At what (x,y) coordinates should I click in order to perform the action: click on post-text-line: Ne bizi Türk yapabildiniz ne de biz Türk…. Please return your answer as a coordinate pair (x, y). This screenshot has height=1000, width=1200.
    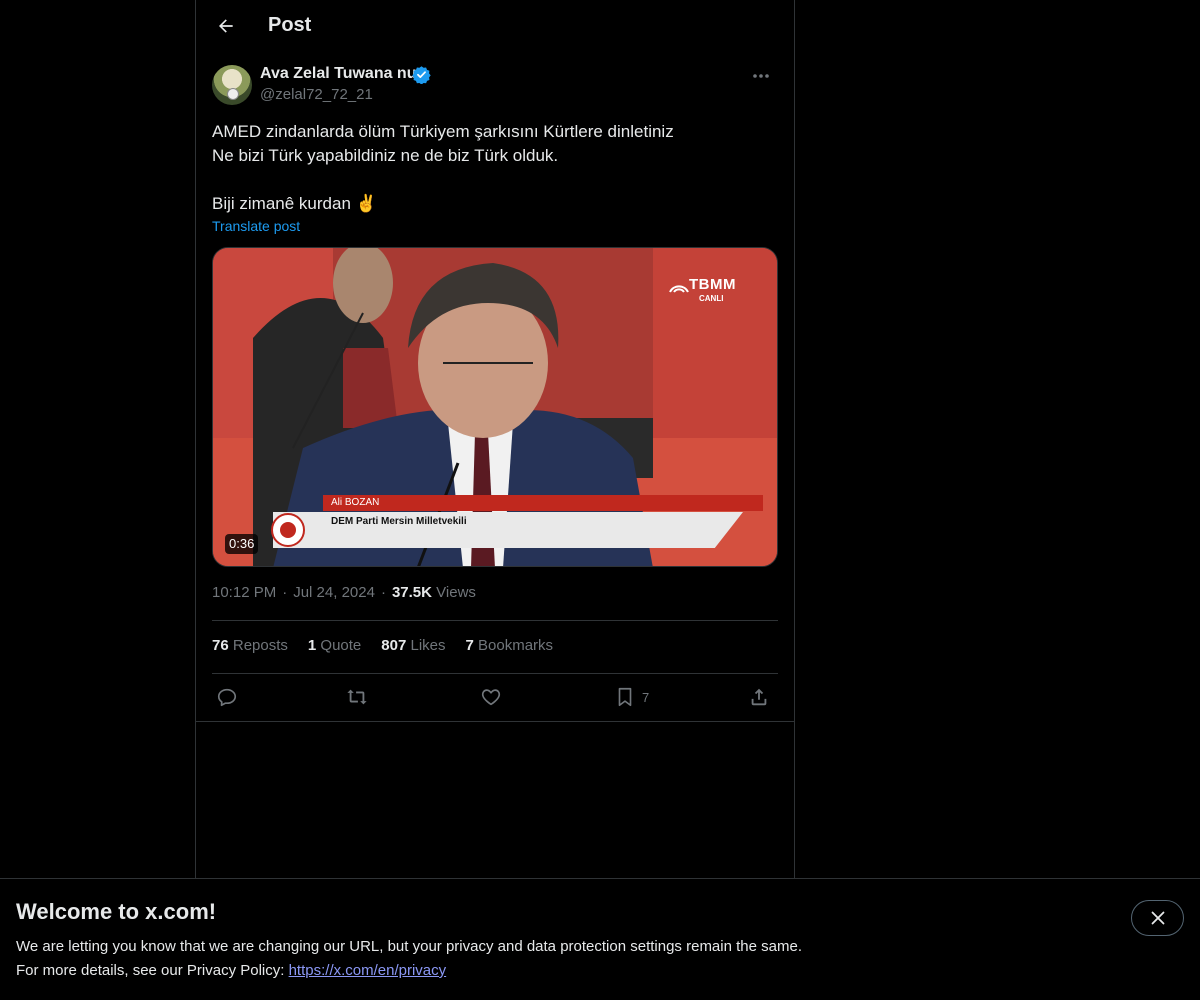
    Looking at the image, I should click on (385, 155).